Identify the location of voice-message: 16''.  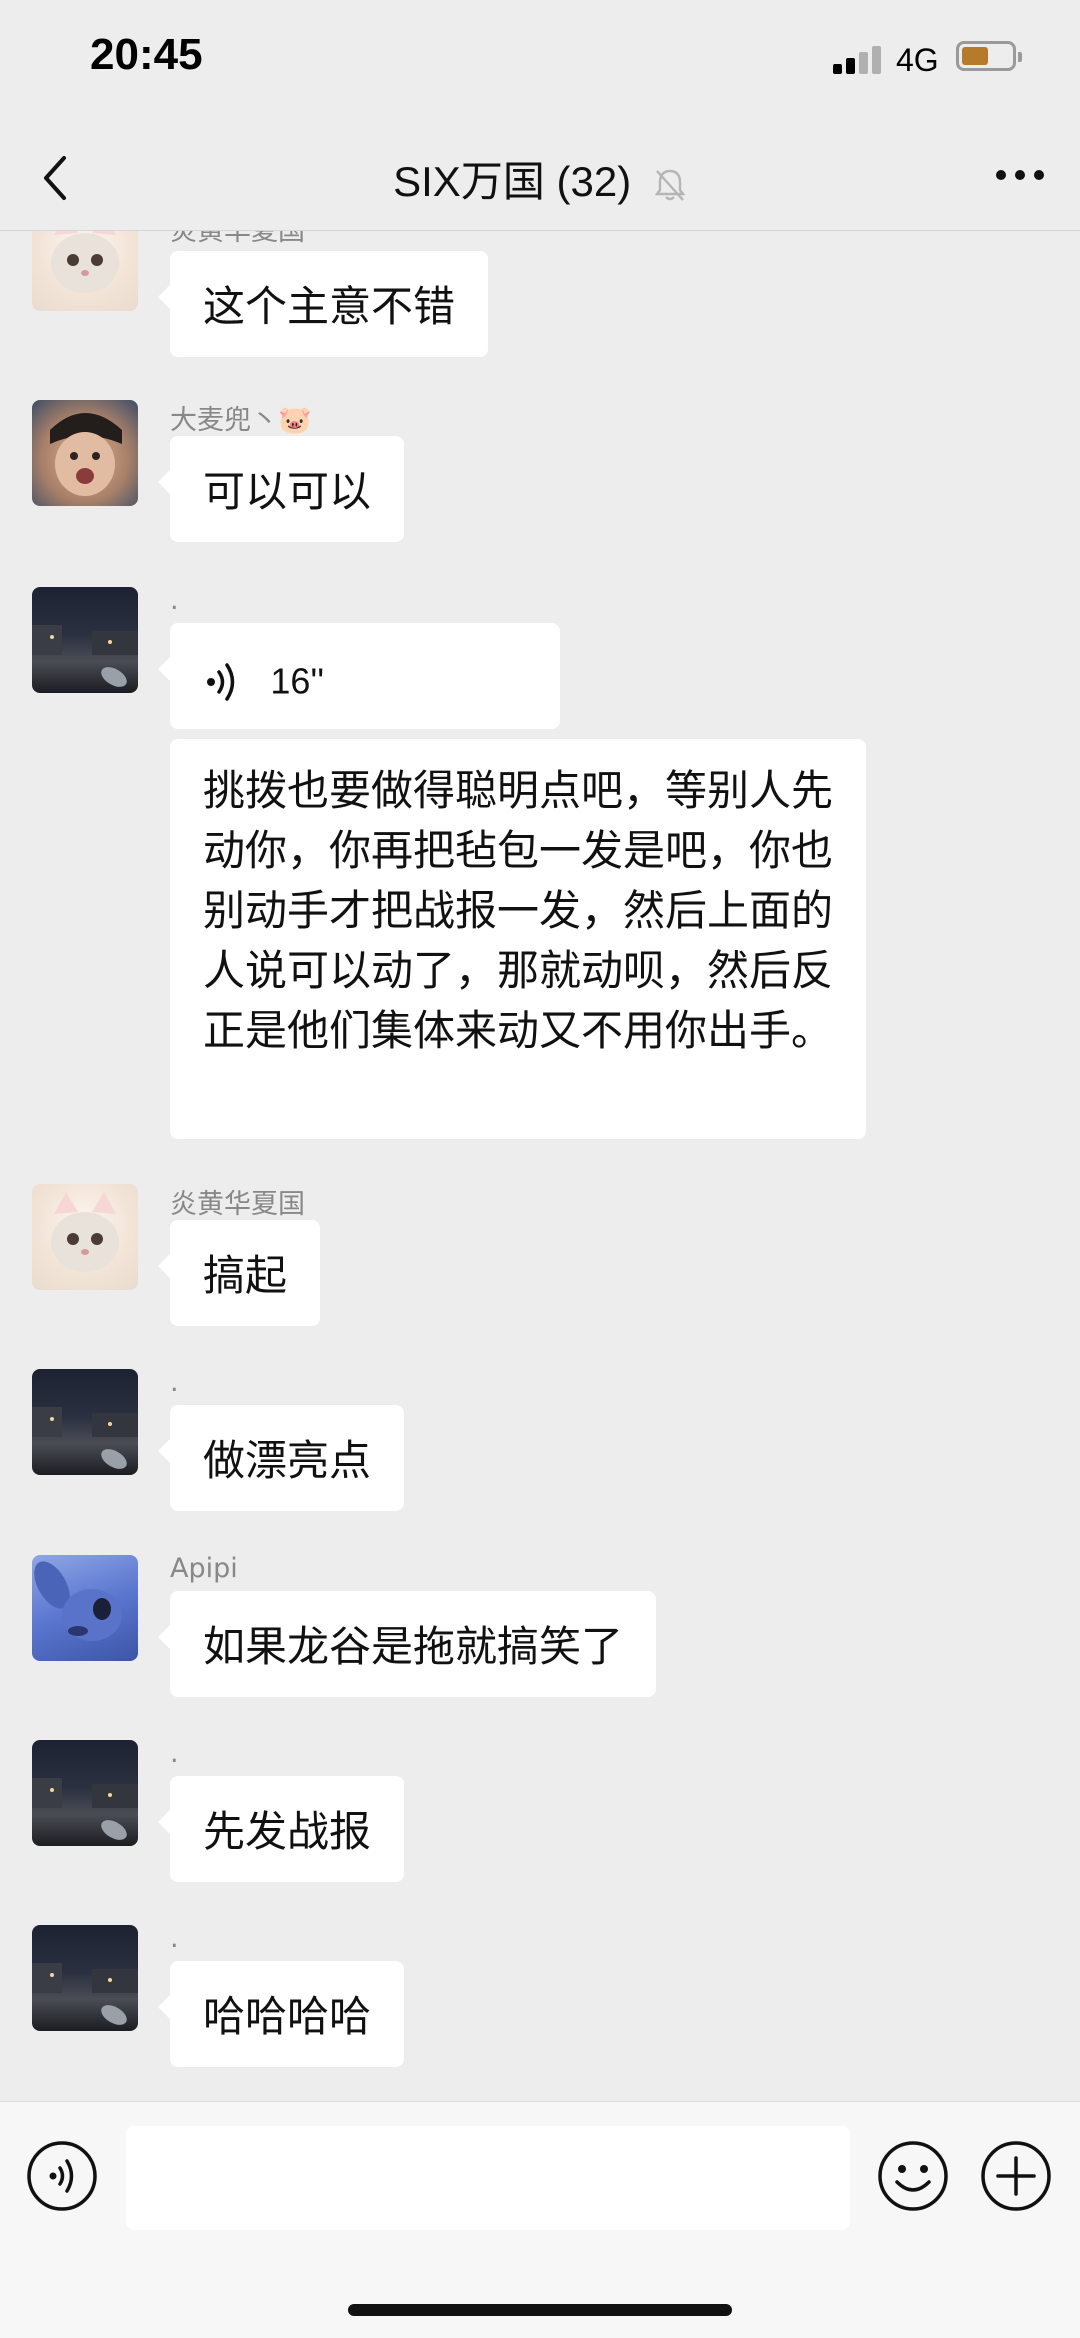
(359, 676).